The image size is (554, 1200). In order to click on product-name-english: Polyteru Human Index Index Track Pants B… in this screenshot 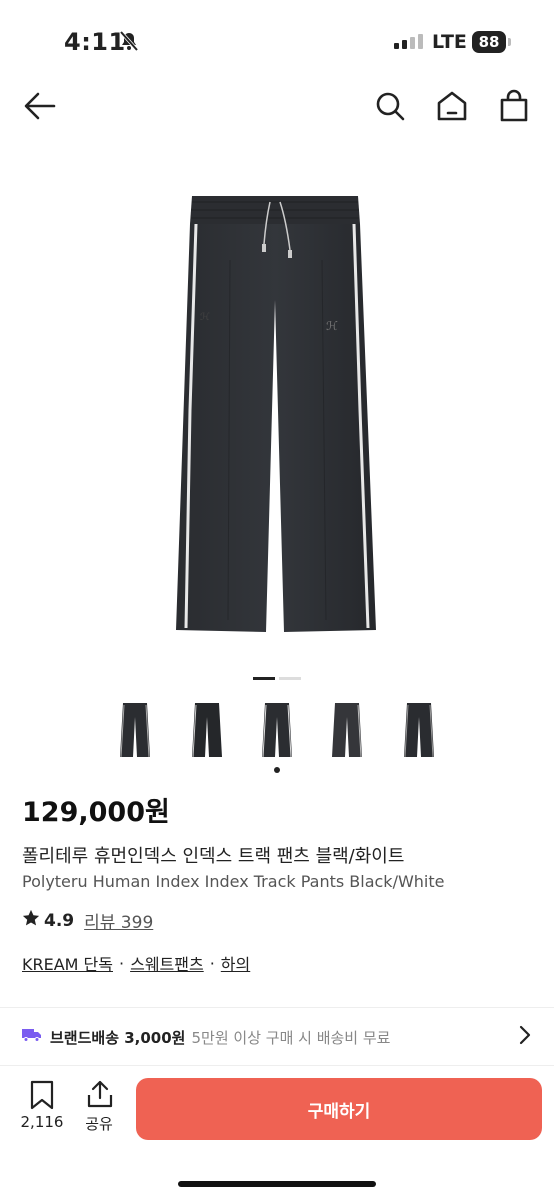, I will do `click(233, 881)`.